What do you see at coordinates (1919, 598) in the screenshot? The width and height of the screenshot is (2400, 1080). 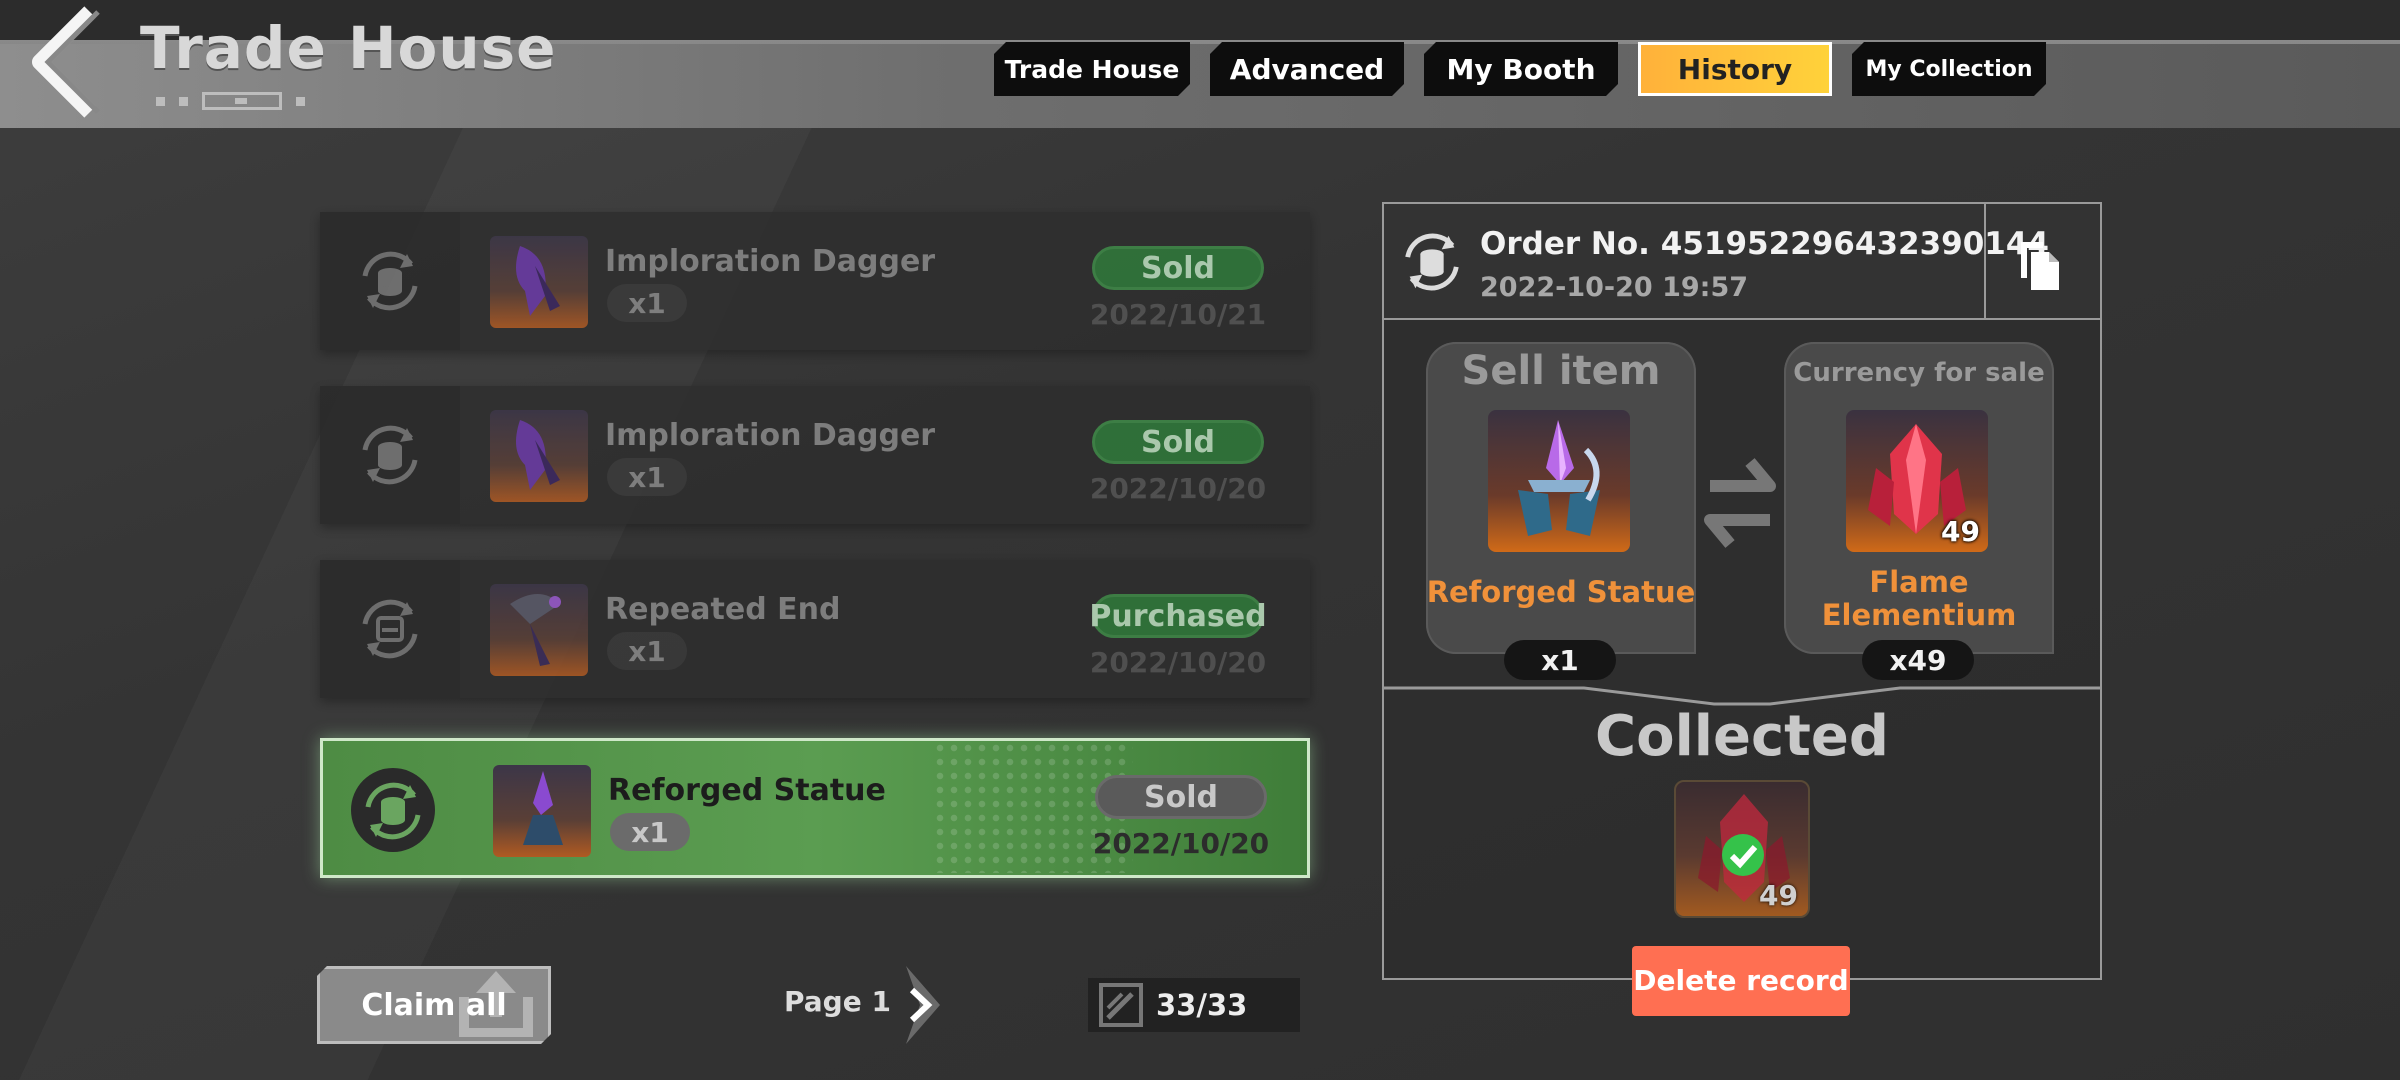 I see `currency-name: Flame Elementium` at bounding box center [1919, 598].